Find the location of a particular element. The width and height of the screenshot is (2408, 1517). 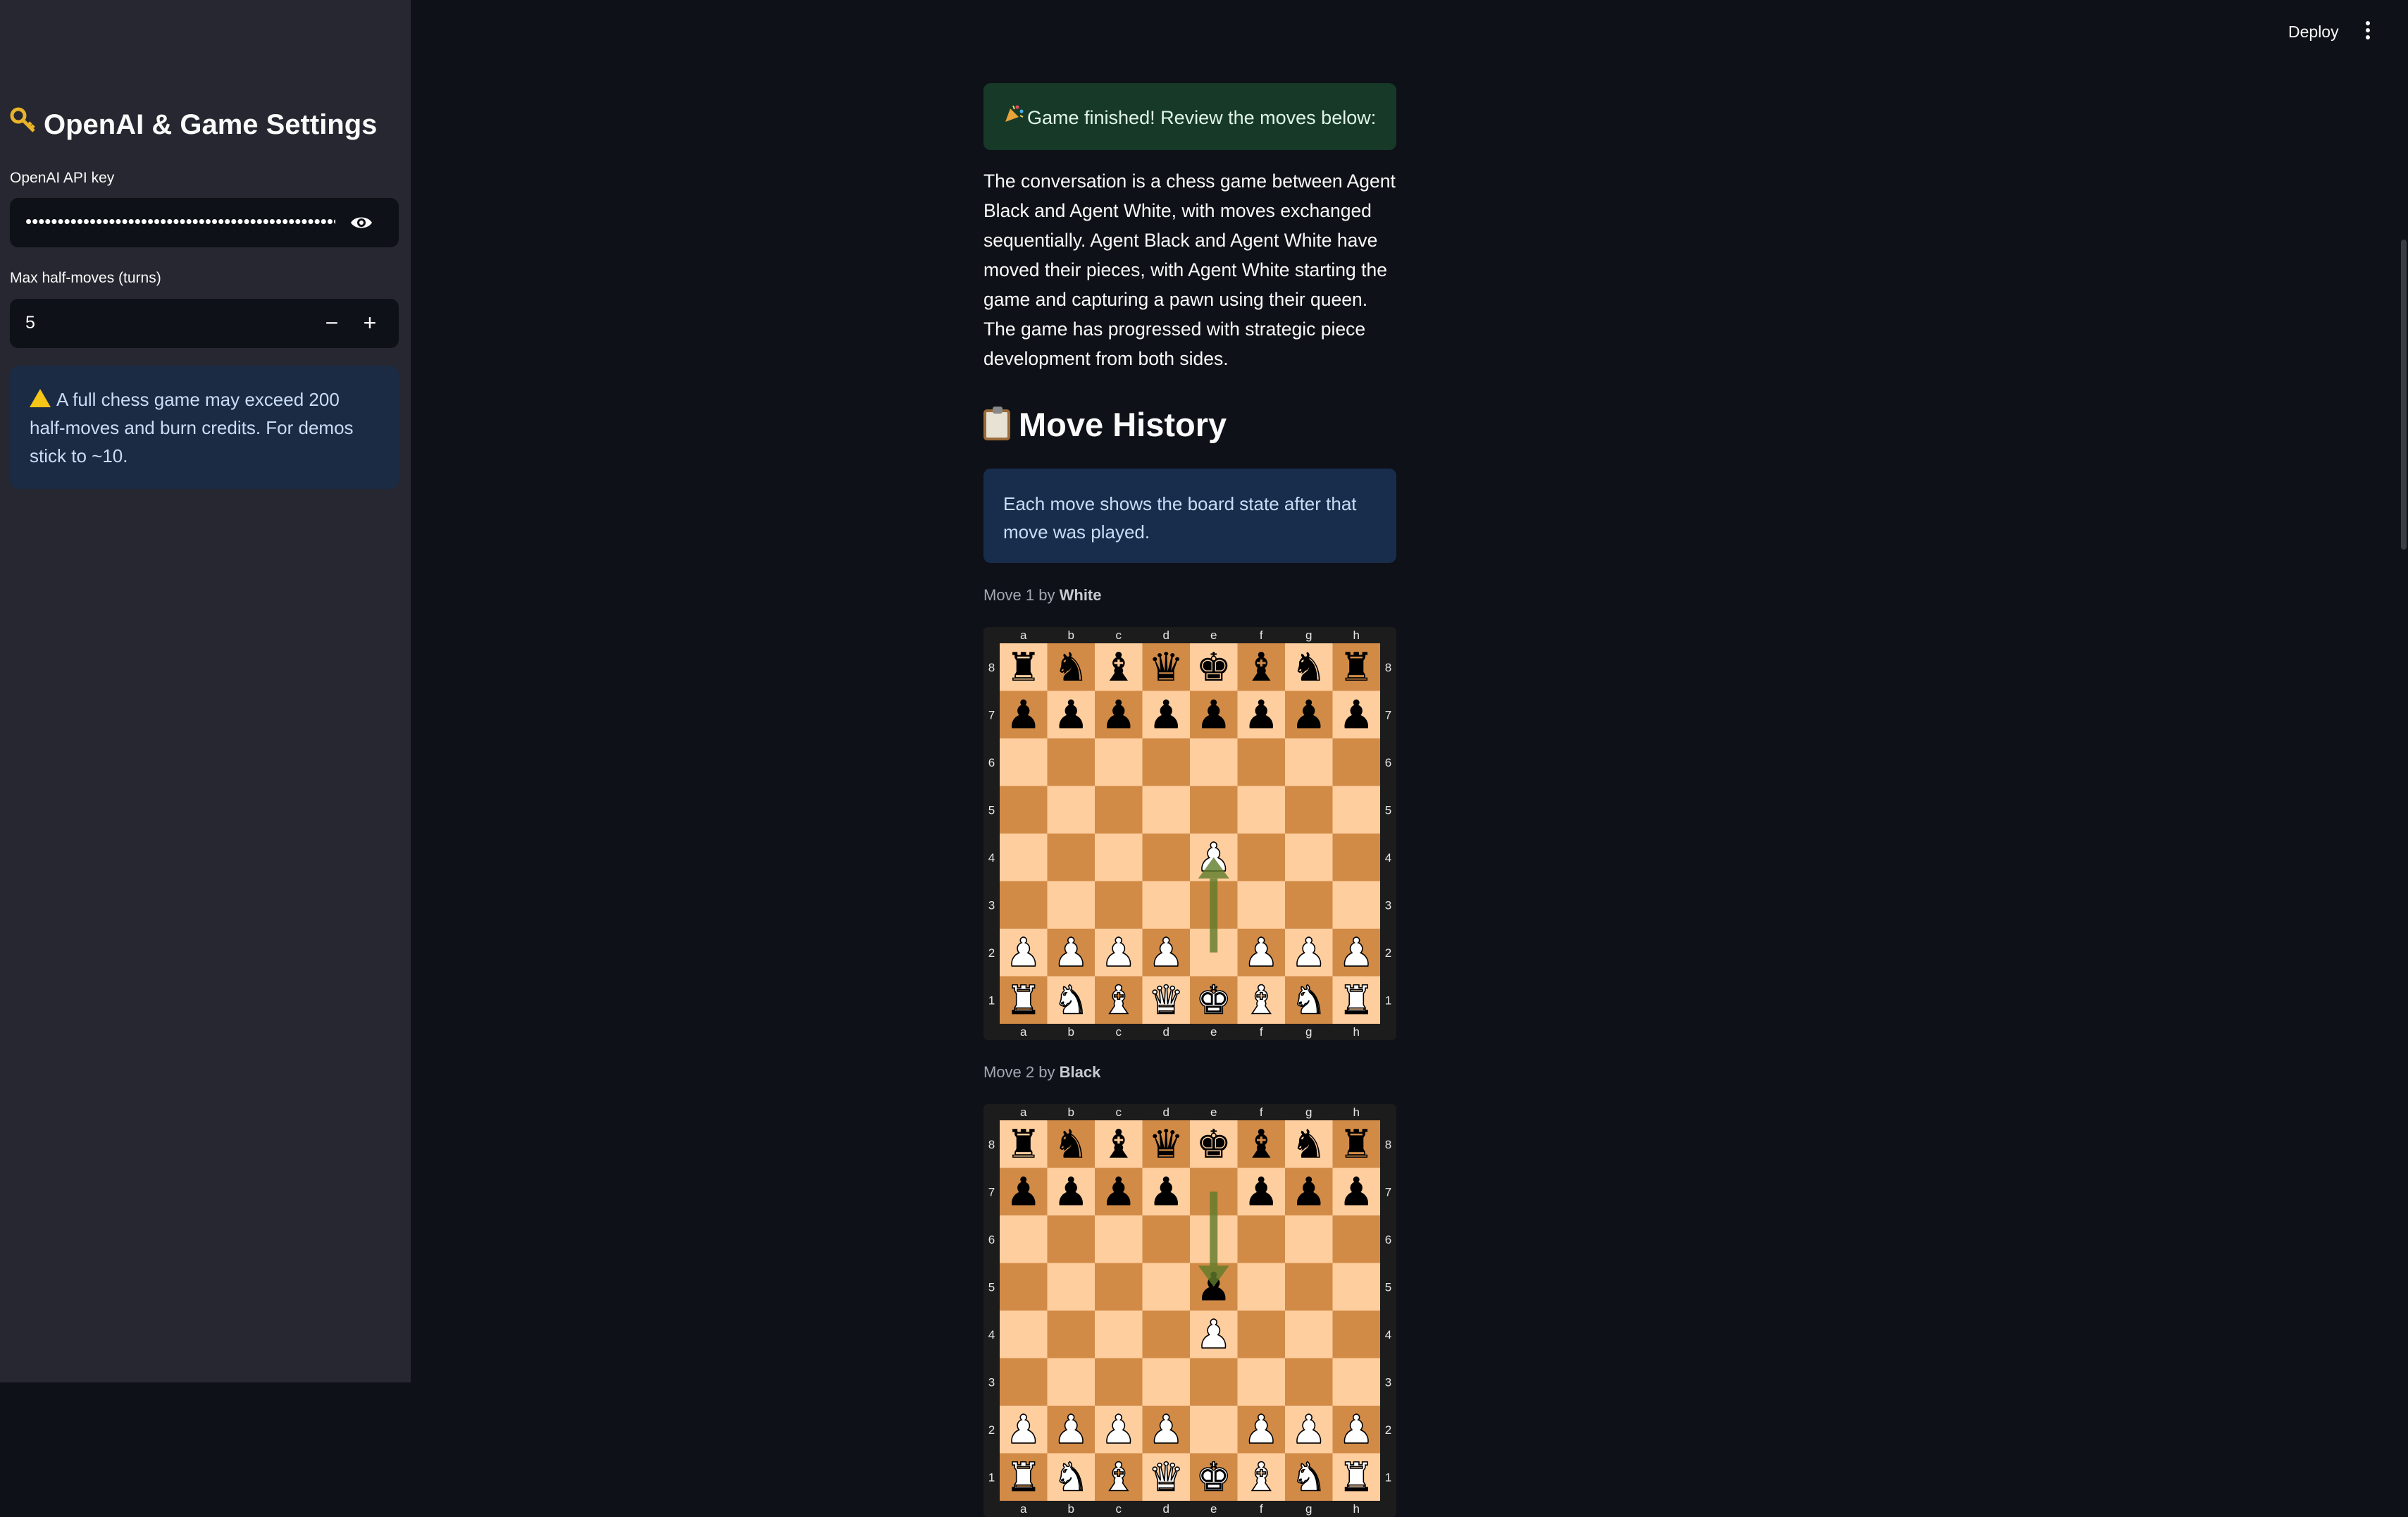

move-caption: Move 1 by White is located at coordinates (1043, 595).